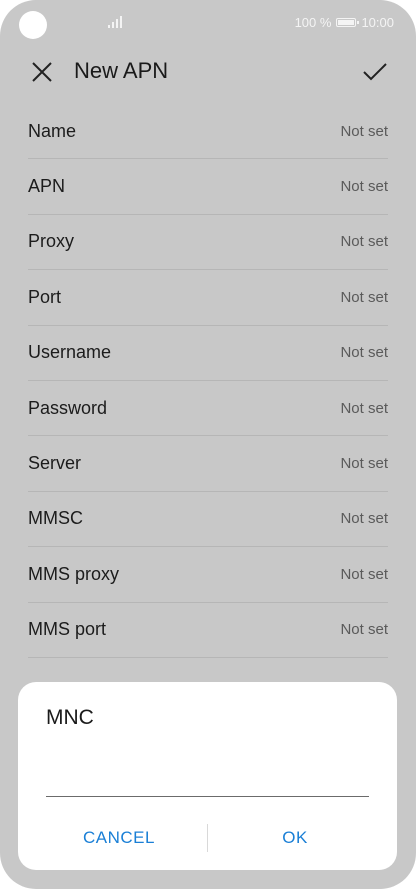 This screenshot has width=416, height=889. Describe the element at coordinates (208, 24) in the screenshot. I see `status-bar: 100 % 10:00` at that location.